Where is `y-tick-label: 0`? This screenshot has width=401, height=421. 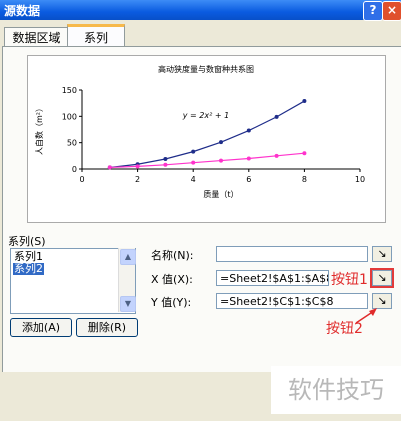 y-tick-label: 0 is located at coordinates (74, 169).